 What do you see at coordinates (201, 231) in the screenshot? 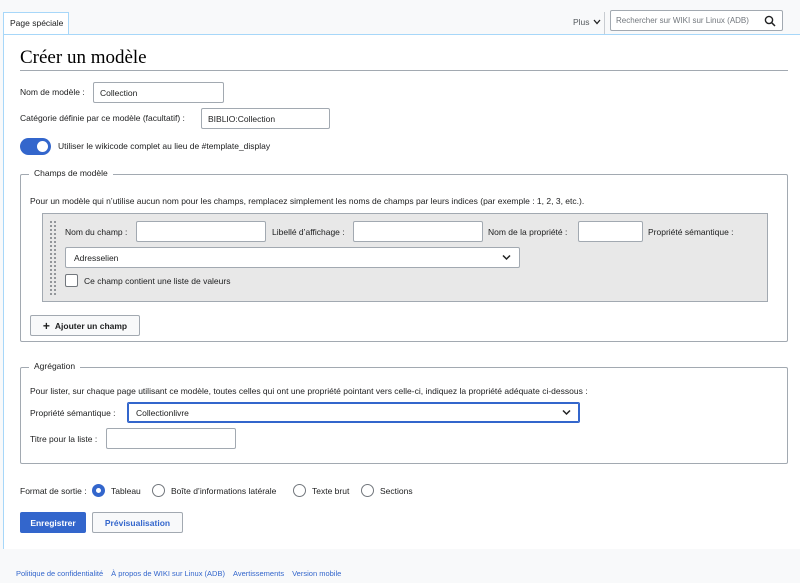
I see `field-name-input` at bounding box center [201, 231].